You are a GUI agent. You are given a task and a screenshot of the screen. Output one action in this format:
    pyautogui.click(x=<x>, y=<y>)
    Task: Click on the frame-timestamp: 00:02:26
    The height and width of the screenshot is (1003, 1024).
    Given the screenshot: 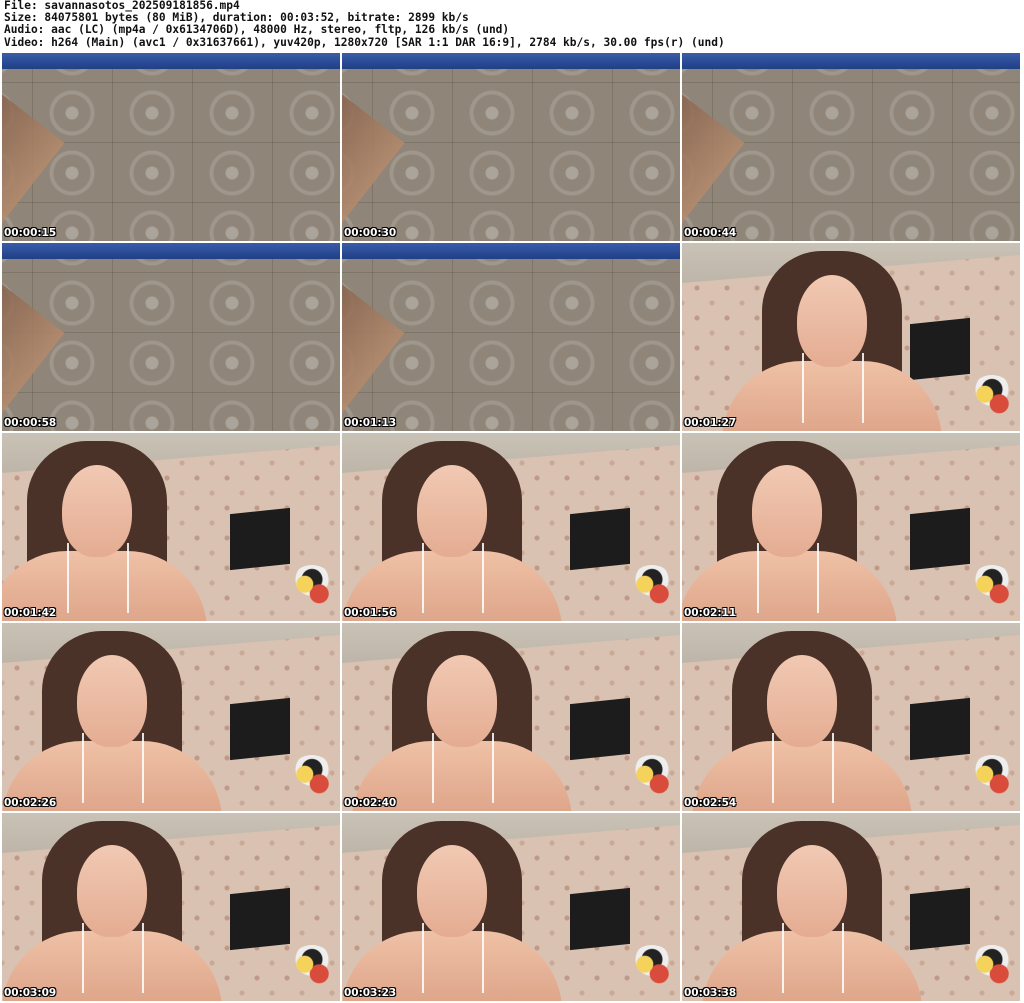 What is the action you would take?
    pyautogui.click(x=30, y=803)
    